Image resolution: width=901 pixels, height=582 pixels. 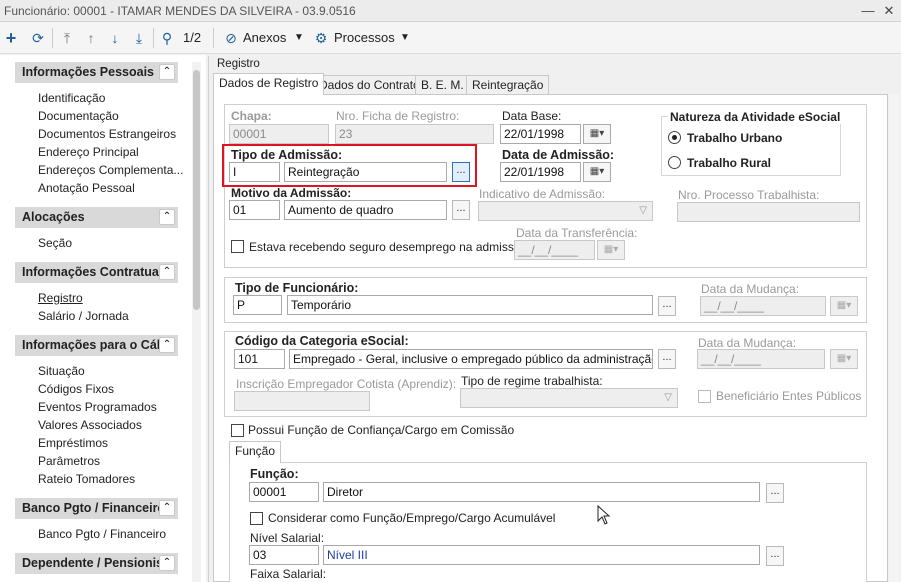 What do you see at coordinates (365, 210) in the screenshot?
I see `motivo-desc-input: Aumento de quadro` at bounding box center [365, 210].